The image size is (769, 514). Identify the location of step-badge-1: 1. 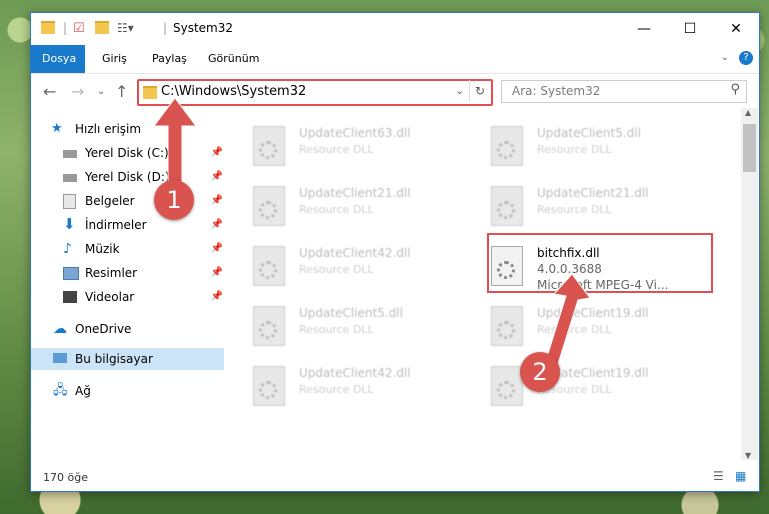
(174, 200).